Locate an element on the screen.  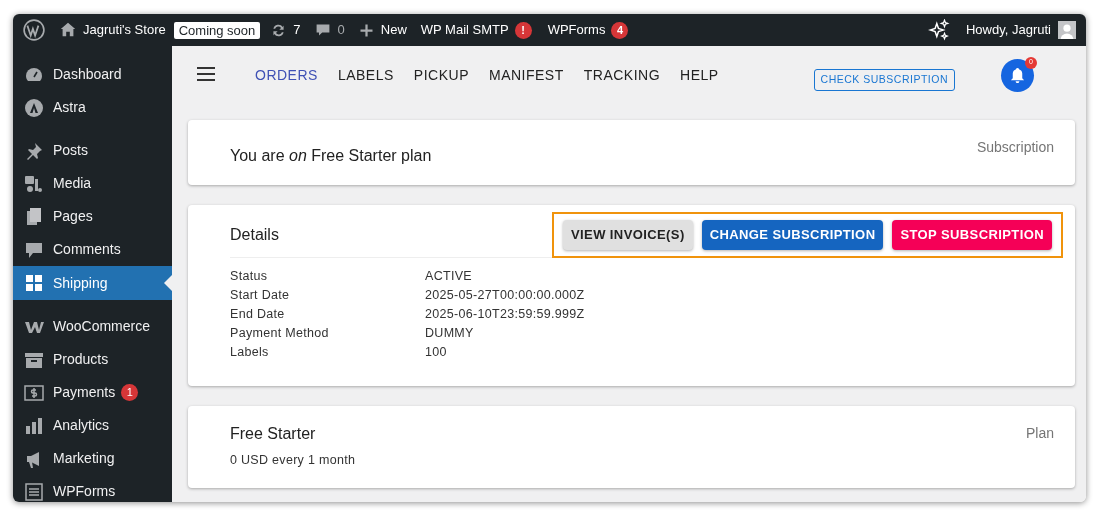
sidebar-item: Products is located at coordinates (92, 359).